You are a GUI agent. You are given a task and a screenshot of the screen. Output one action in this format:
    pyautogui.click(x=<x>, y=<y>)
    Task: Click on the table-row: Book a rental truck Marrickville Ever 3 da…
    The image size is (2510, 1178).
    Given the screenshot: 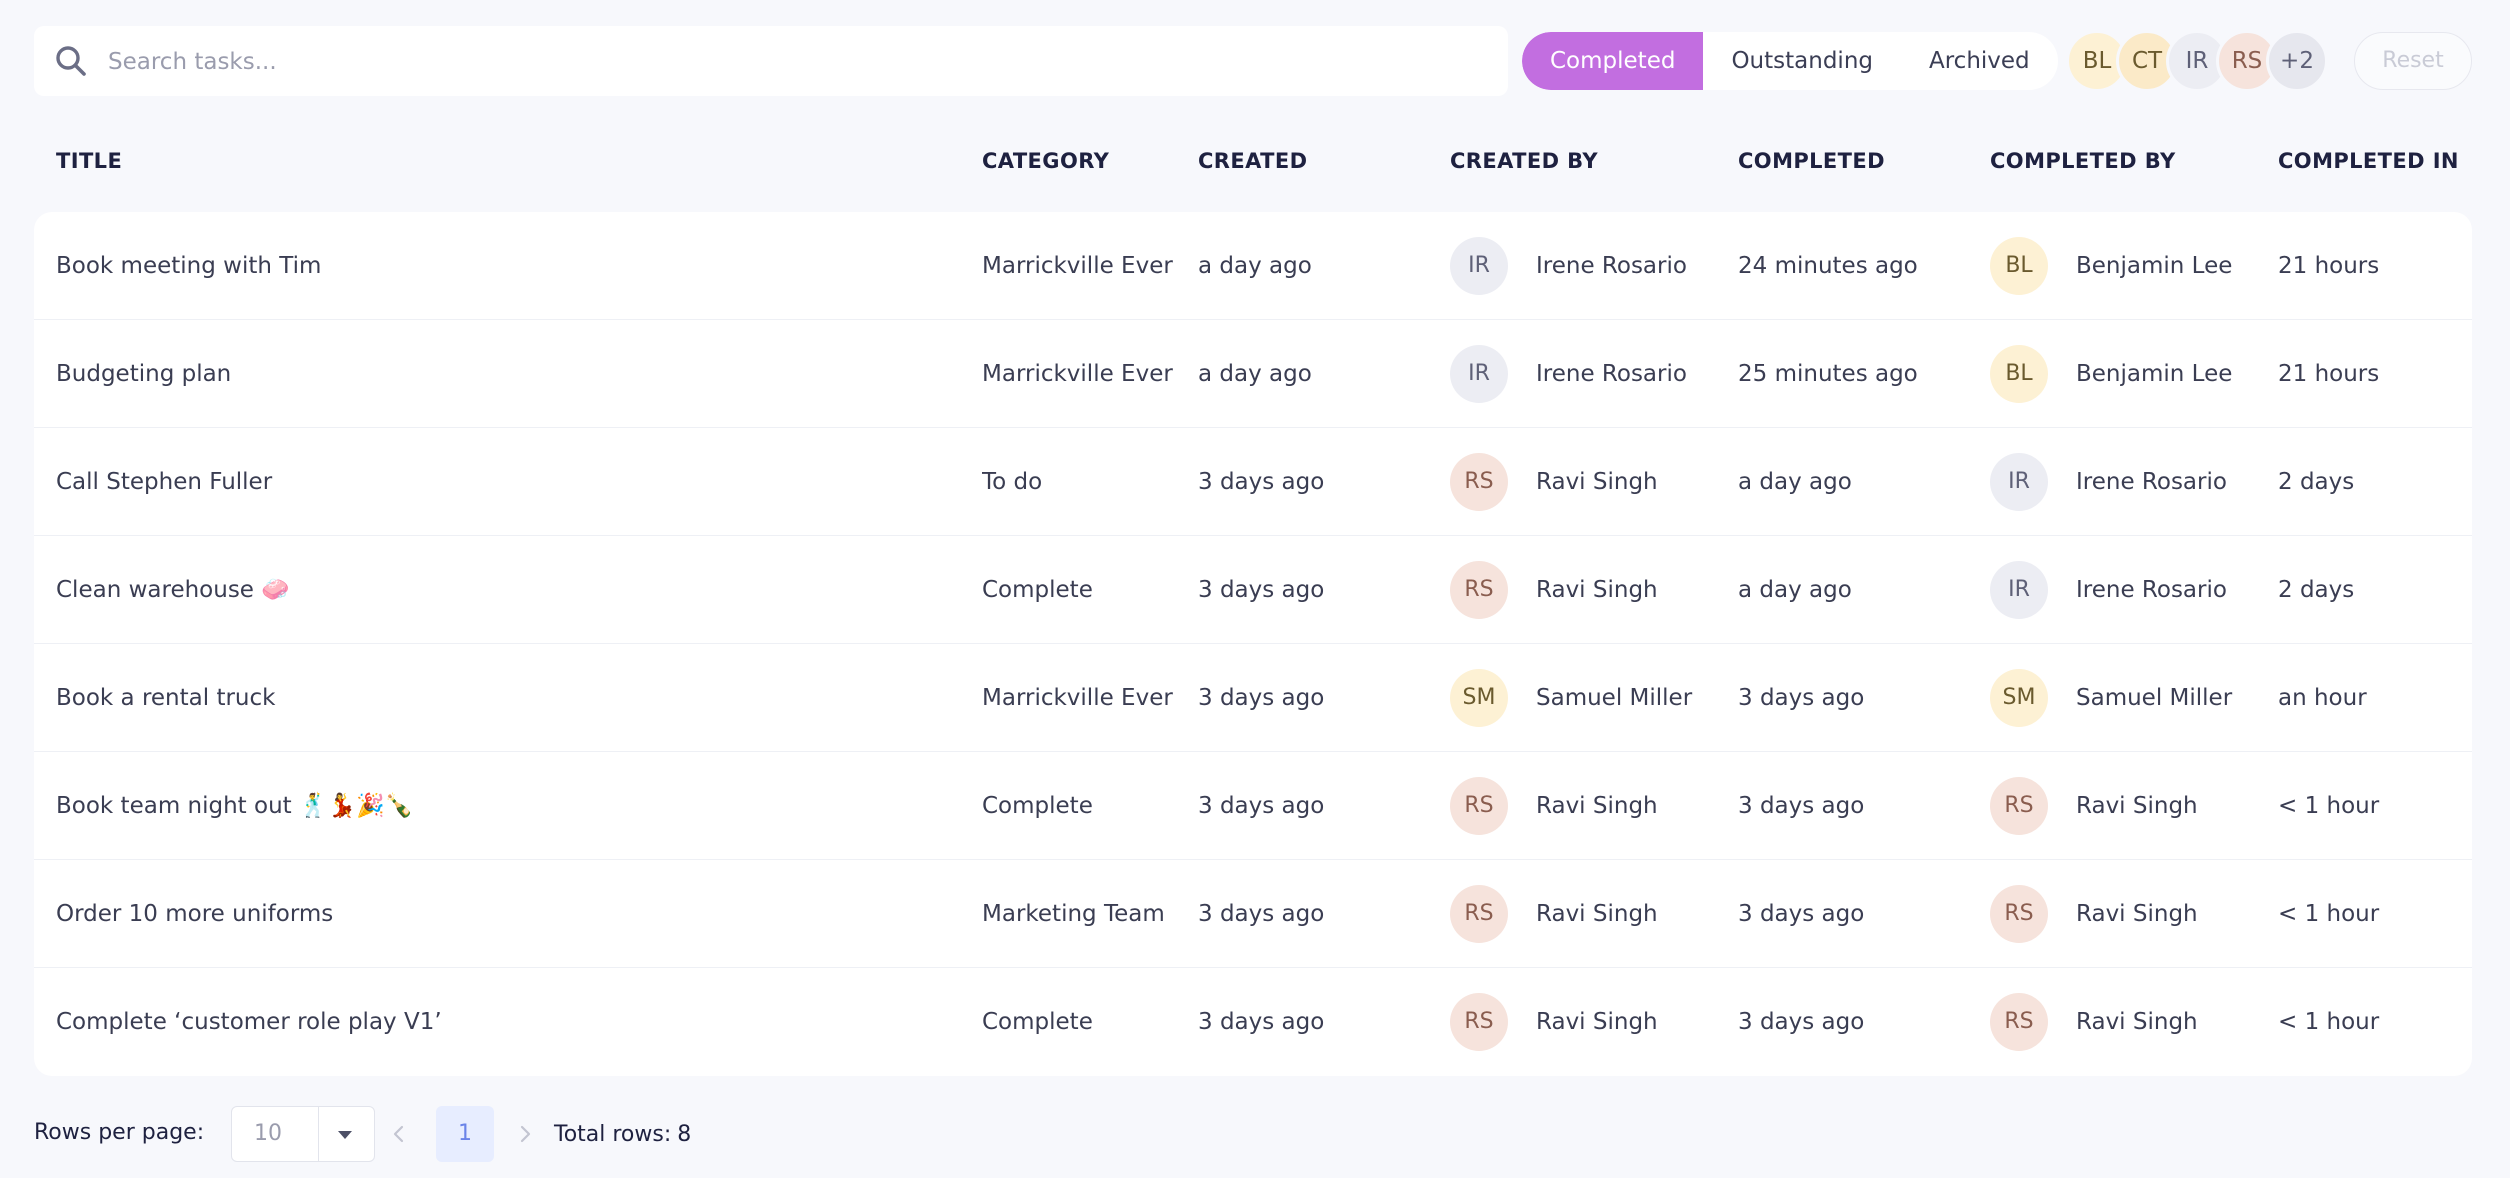 What is the action you would take?
    pyautogui.click(x=1253, y=698)
    